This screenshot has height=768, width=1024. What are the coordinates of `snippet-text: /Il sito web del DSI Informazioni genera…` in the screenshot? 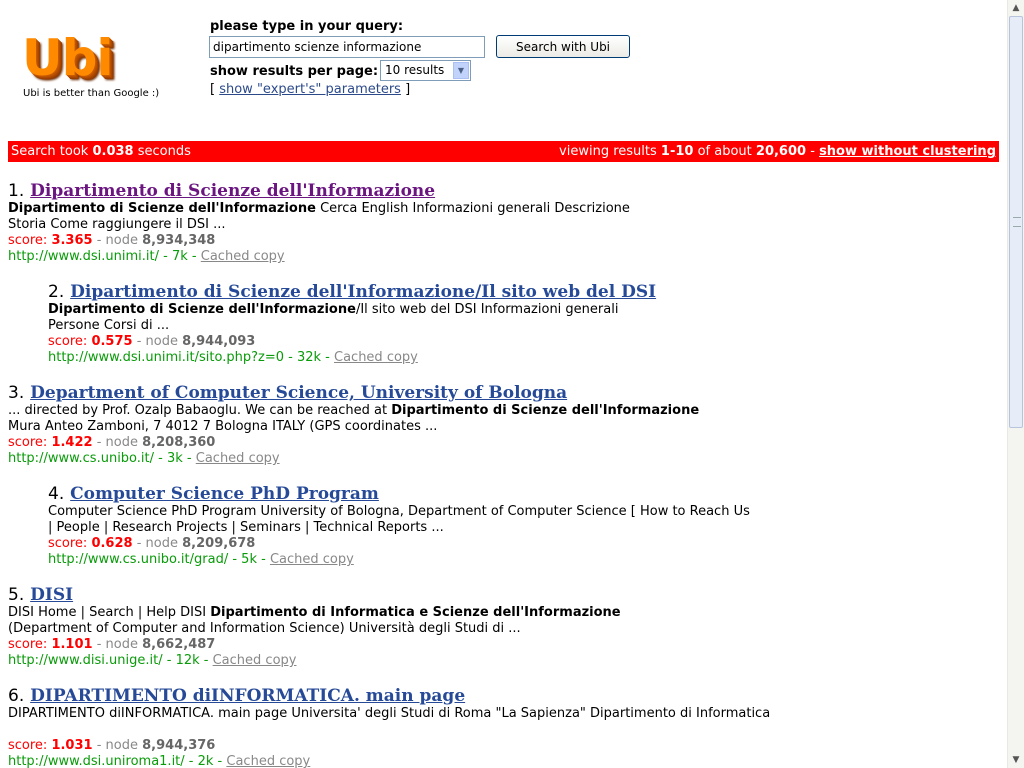 It's located at (487, 309).